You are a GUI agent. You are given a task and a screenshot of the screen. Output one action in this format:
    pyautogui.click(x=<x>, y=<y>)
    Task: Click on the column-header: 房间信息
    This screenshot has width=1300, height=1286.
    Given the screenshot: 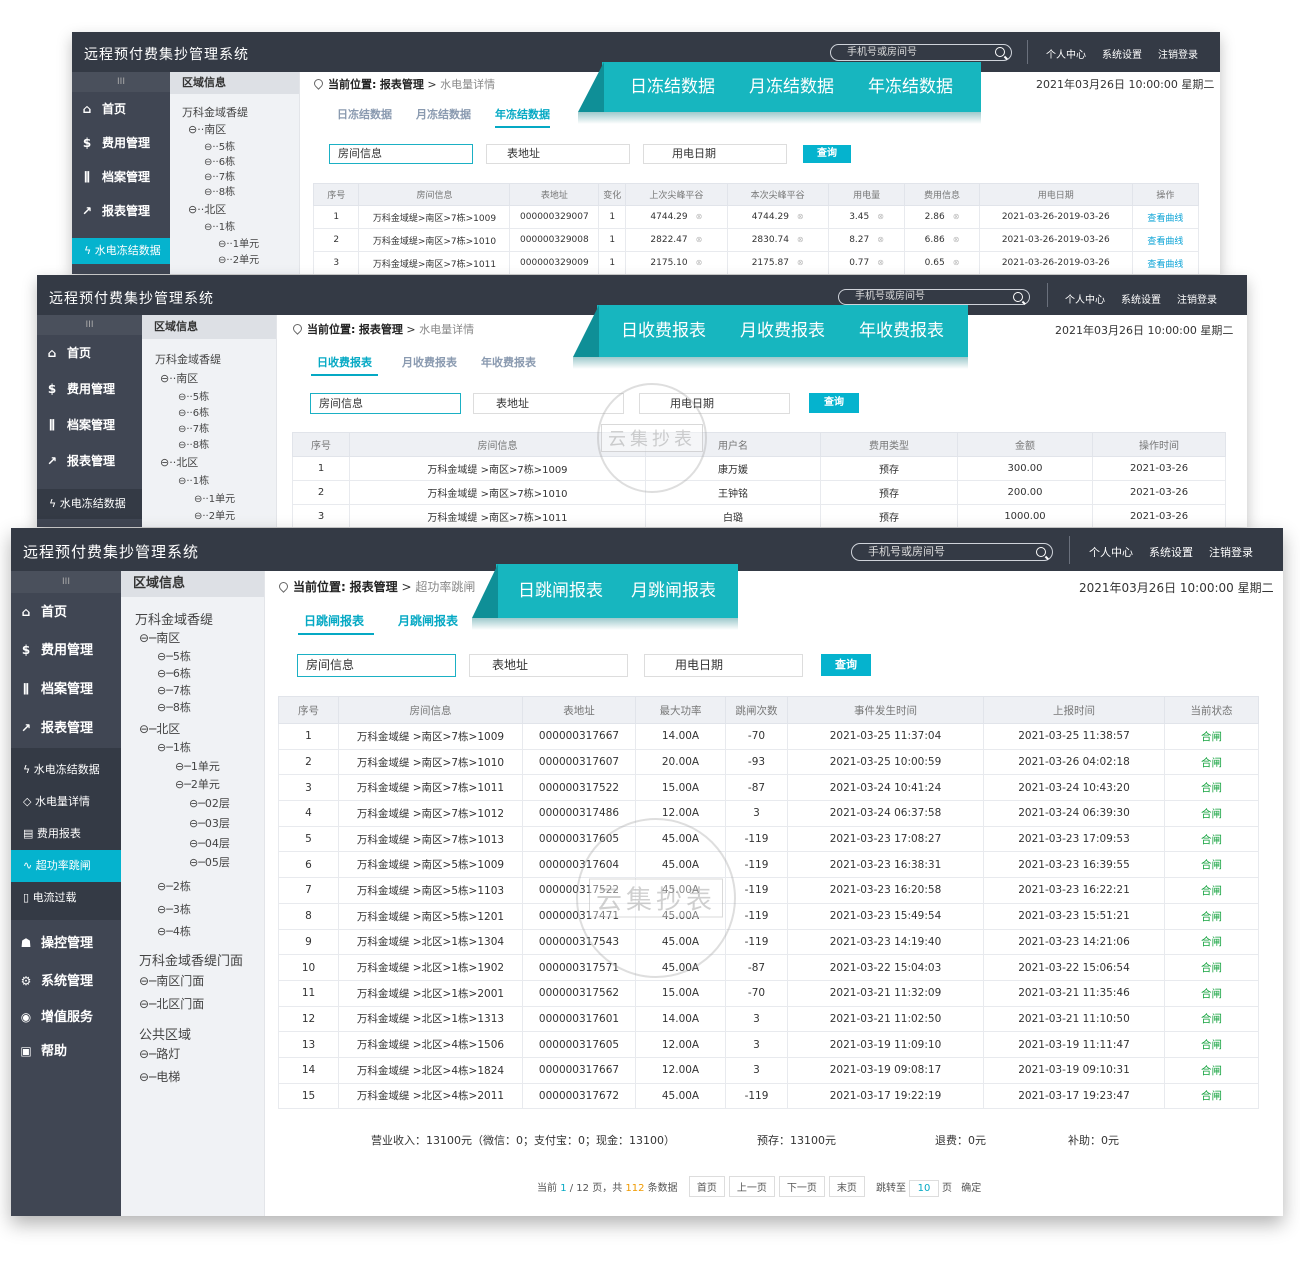 What is the action you would take?
    pyautogui.click(x=434, y=194)
    